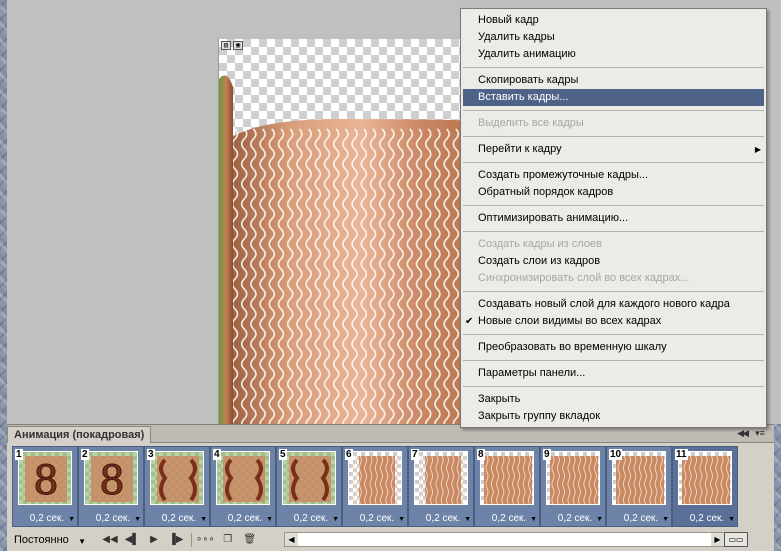  What do you see at coordinates (681, 454) in the screenshot?
I see `frame-number: 11` at bounding box center [681, 454].